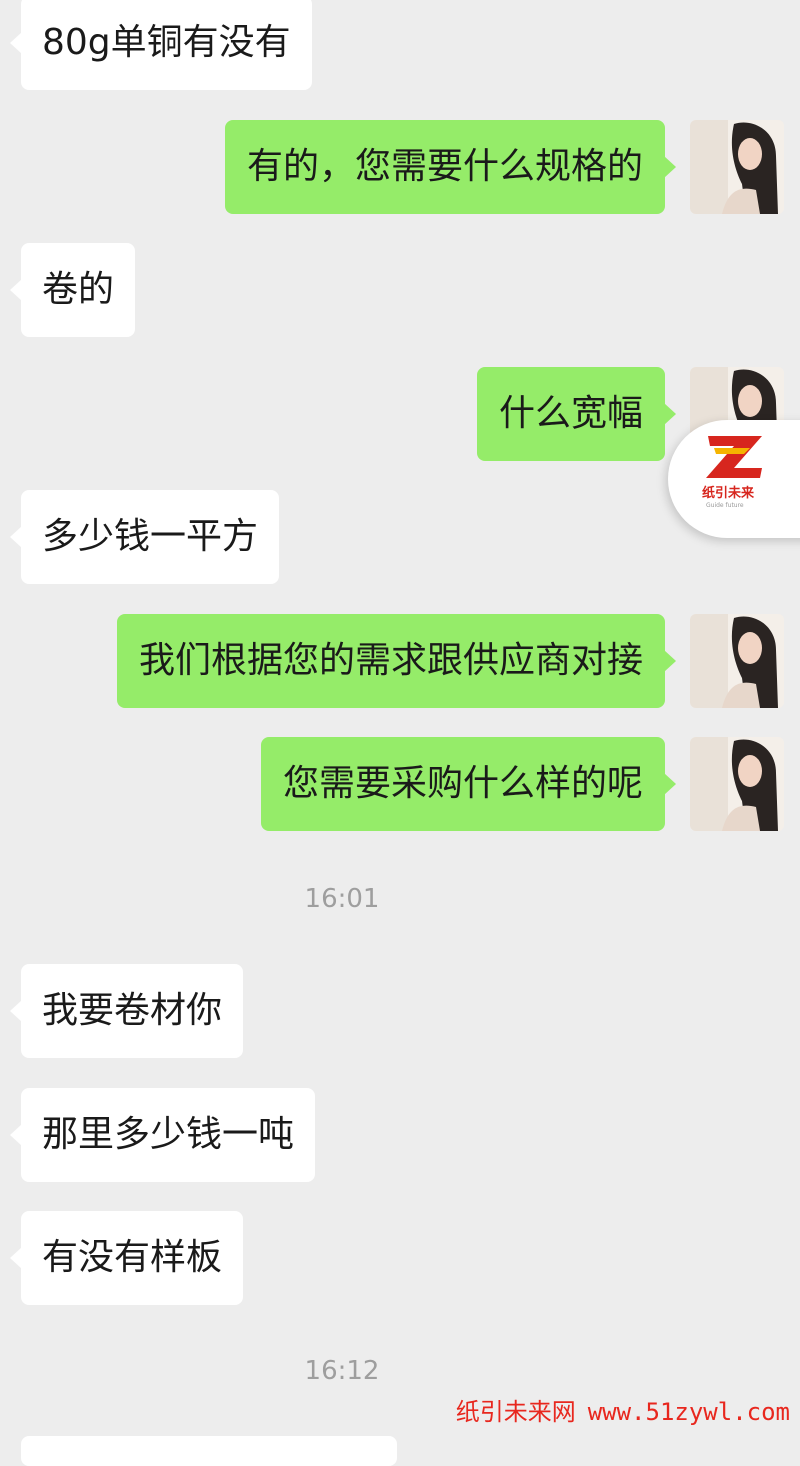 Image resolution: width=800 pixels, height=1466 pixels. I want to click on message-bubble-incoming: 有没有样板, so click(126, 1258).